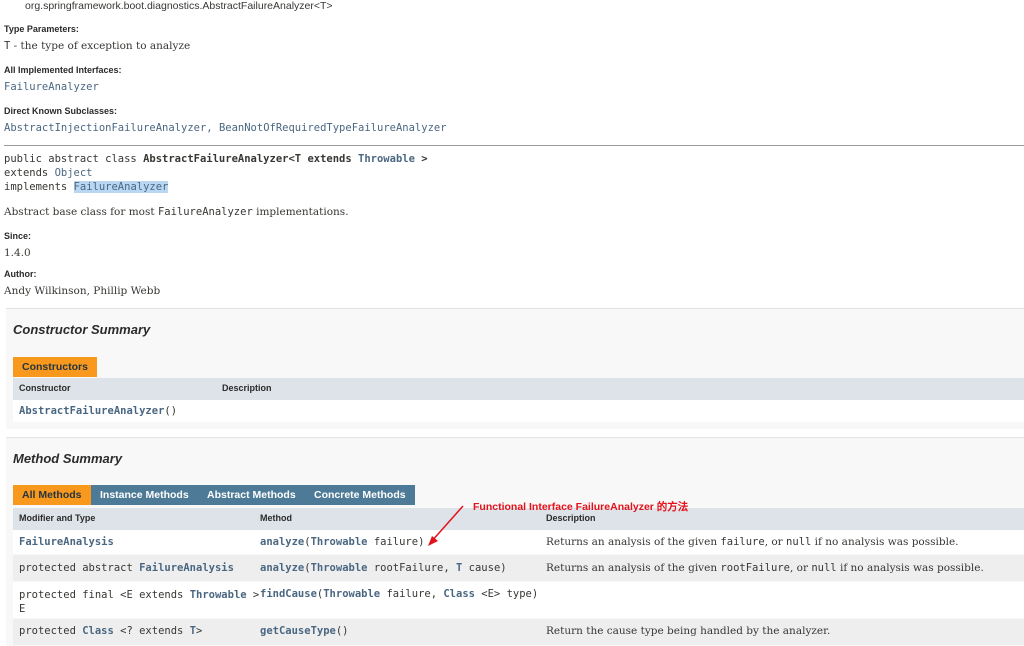 The image size is (1024, 646). I want to click on subclasses-label: Direct Known Subclasses:, so click(61, 111).